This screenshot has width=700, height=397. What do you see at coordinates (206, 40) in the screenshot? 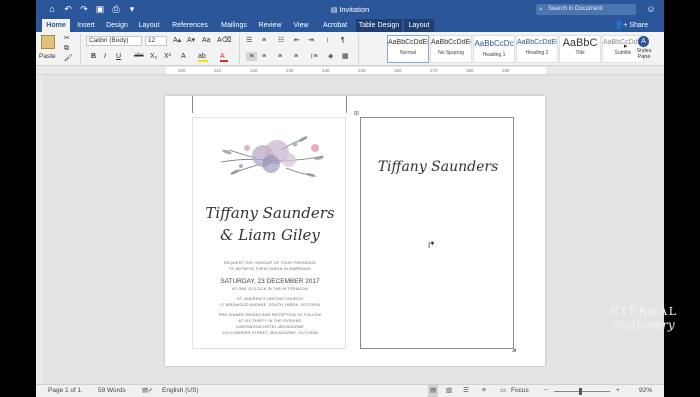
I see `change-case-icon: Aa` at bounding box center [206, 40].